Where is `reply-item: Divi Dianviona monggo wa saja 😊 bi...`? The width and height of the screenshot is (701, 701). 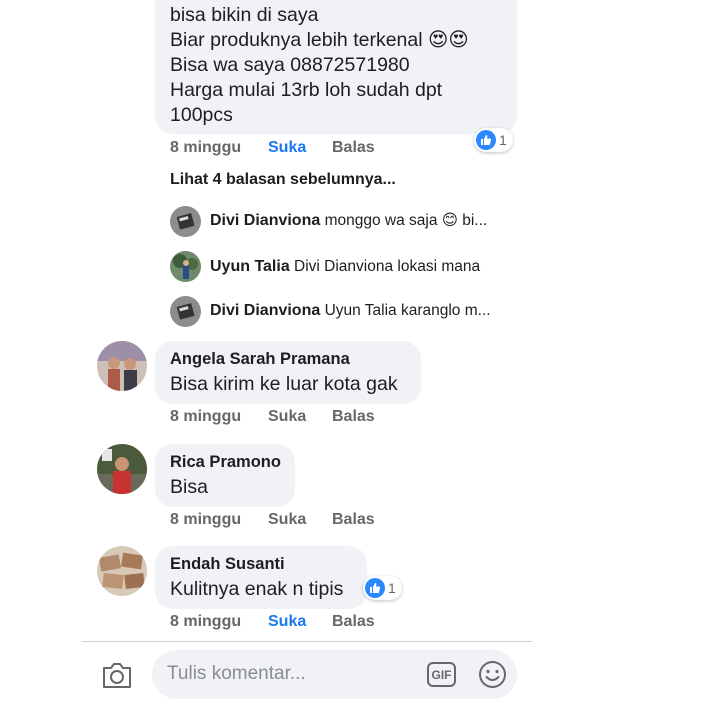
reply-item: Divi Dianviona monggo wa saja 😊 bi... is located at coordinates (348, 221).